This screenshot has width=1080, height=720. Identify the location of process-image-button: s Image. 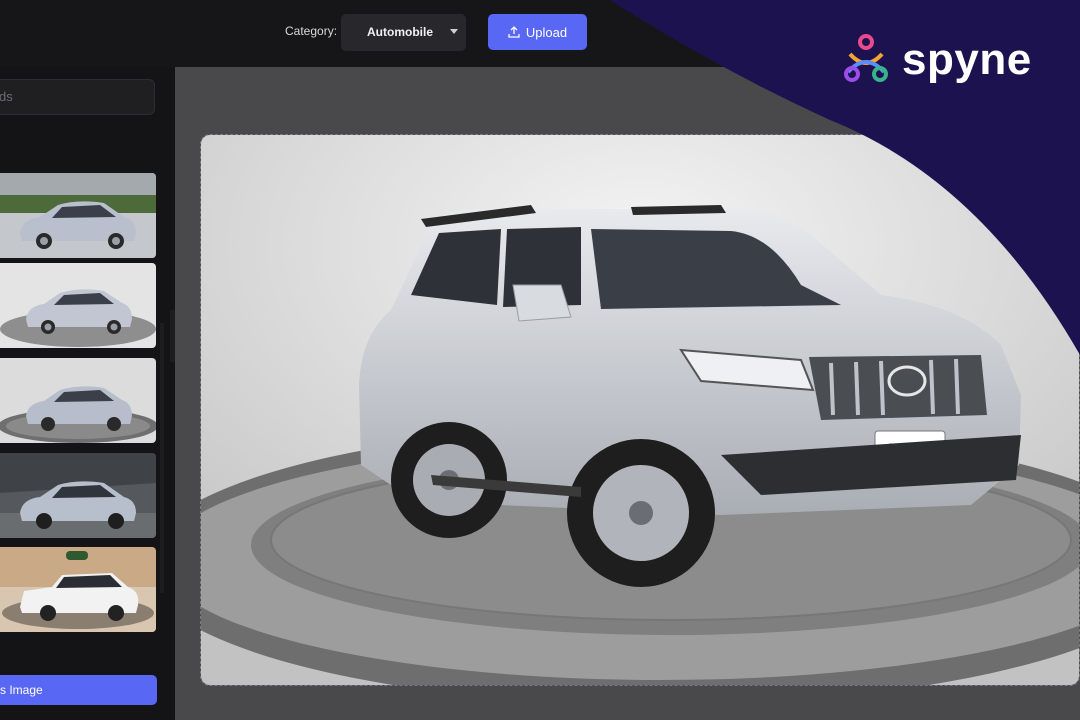
(78, 690).